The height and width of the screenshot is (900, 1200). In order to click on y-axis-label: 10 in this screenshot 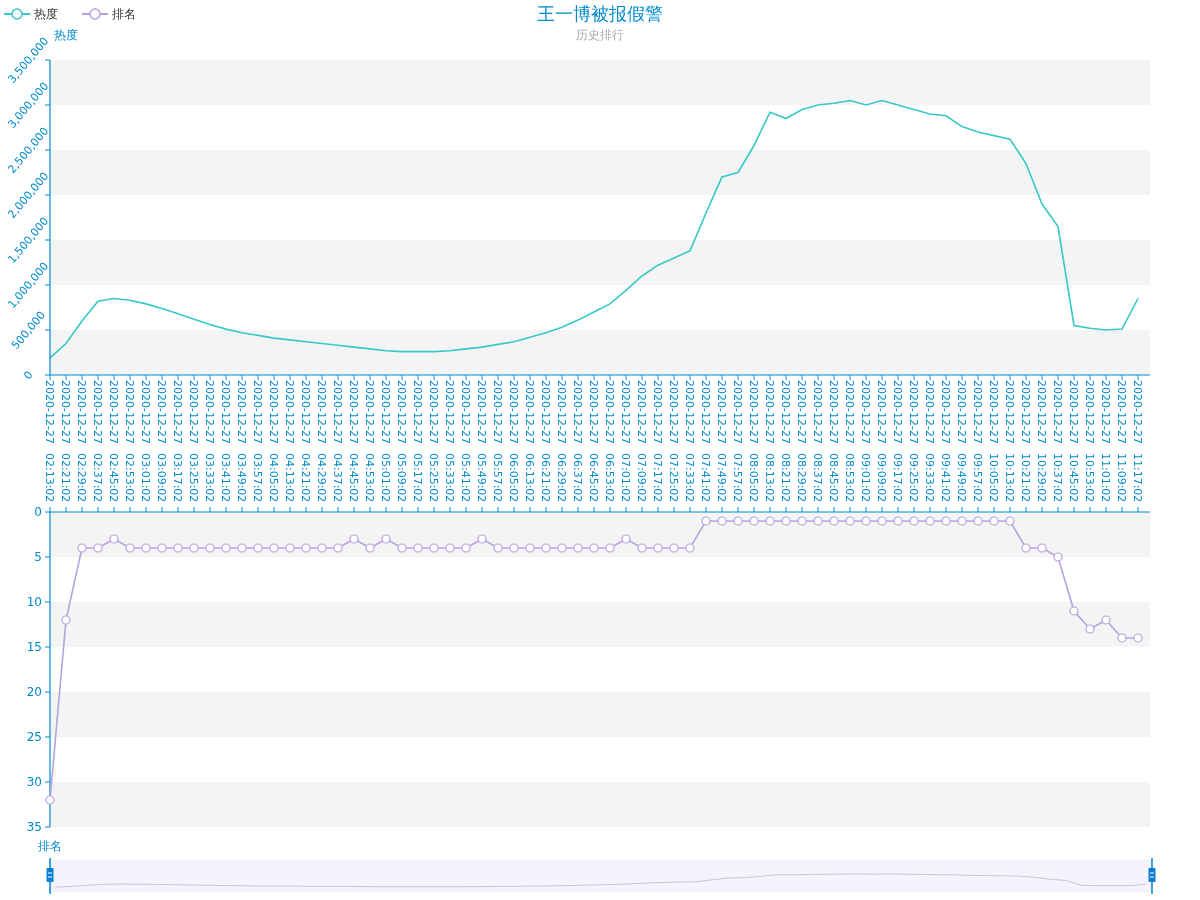, I will do `click(34, 602)`.